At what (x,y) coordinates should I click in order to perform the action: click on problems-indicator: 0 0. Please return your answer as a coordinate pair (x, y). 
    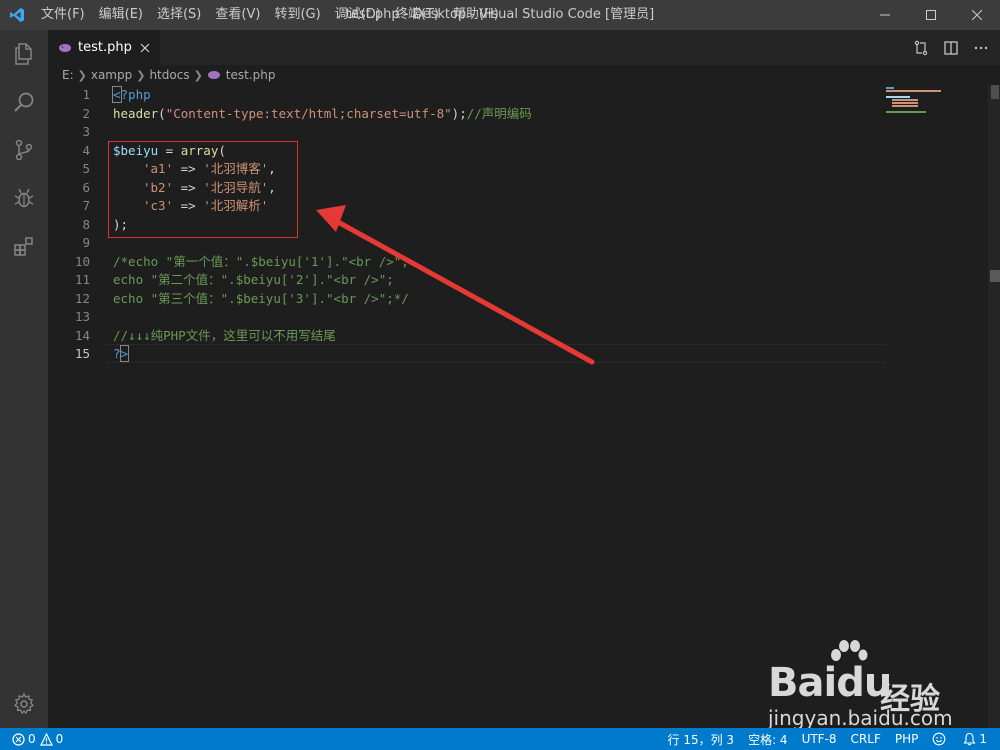
    Looking at the image, I should click on (41, 739).